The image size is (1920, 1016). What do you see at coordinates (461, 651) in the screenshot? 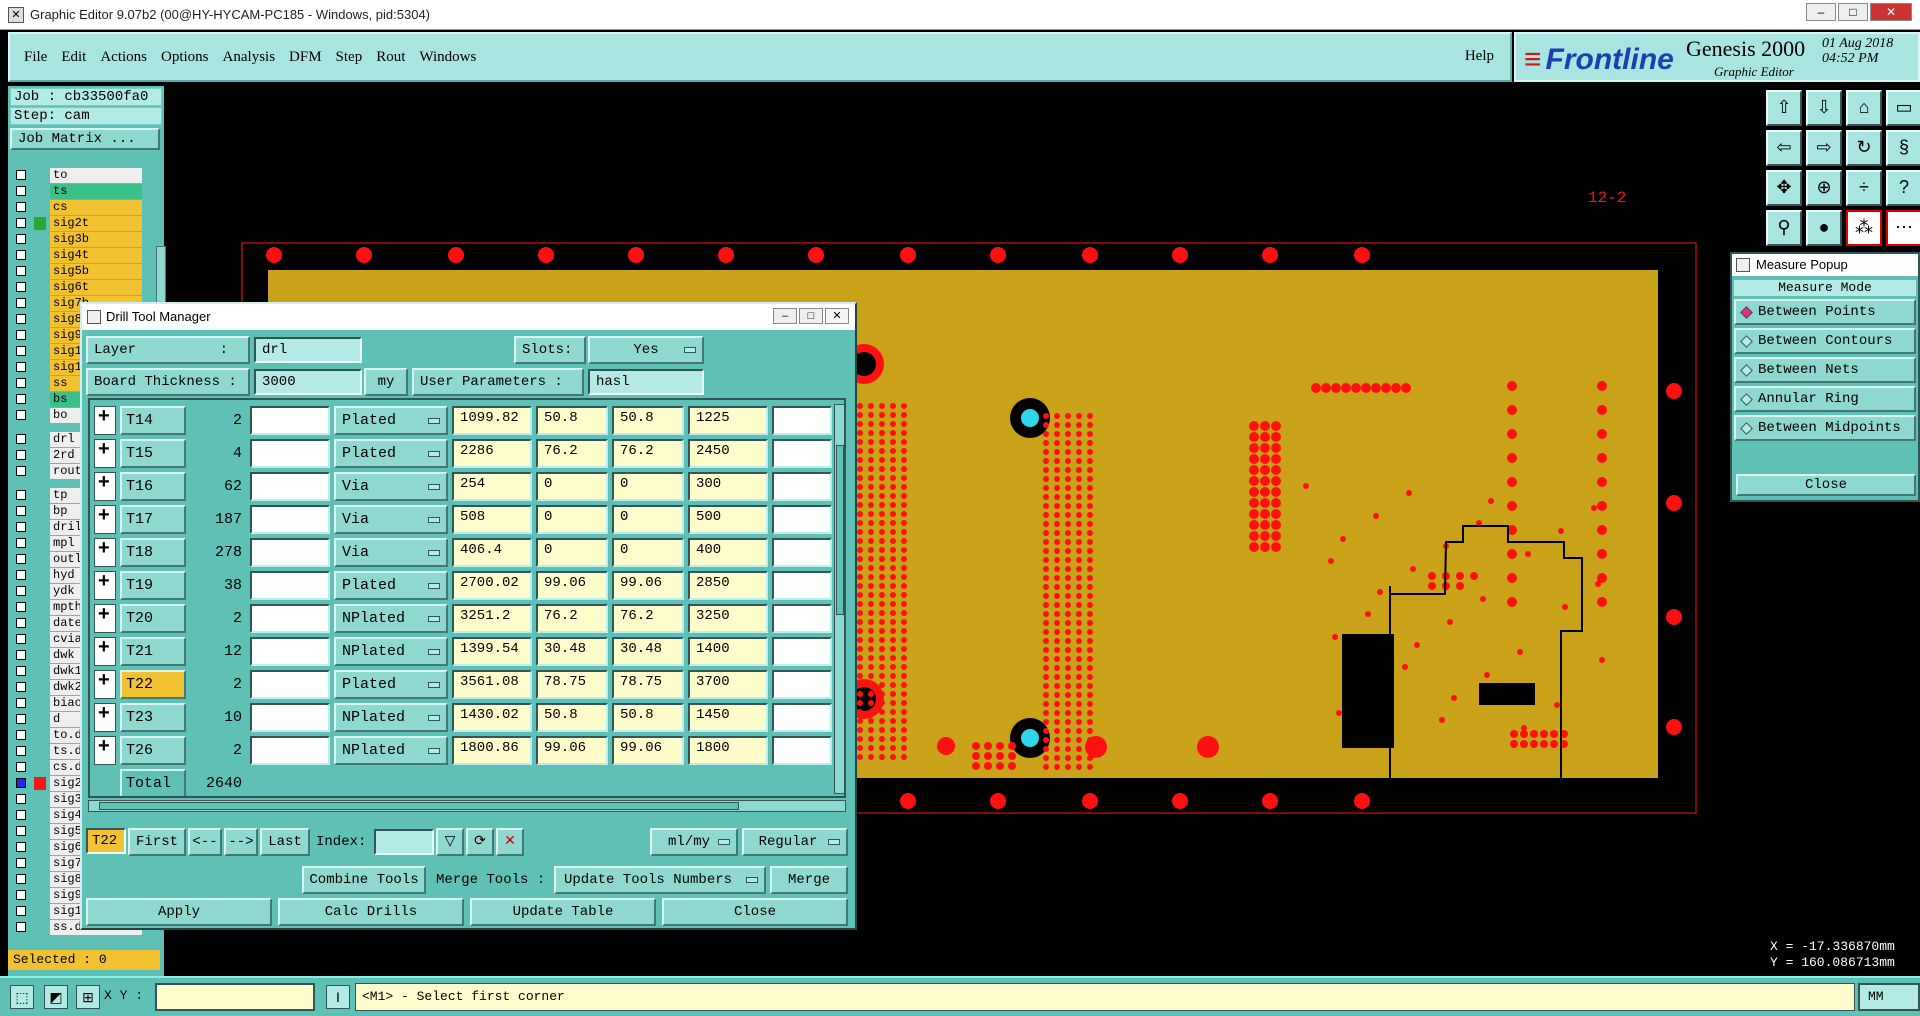
I see `table-row: T2112NPlated1399.5430.4830.481400` at bounding box center [461, 651].